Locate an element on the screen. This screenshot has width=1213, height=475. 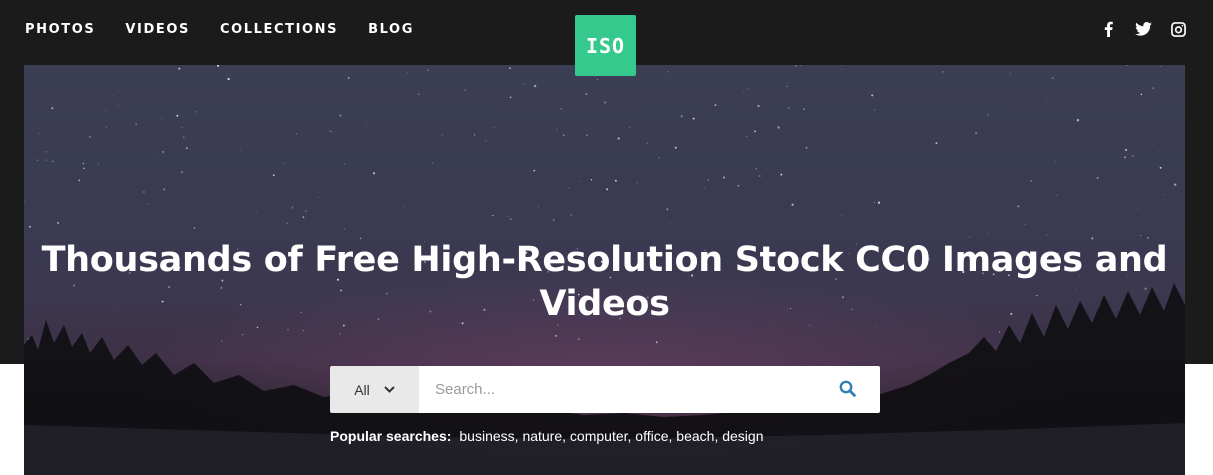
logo-text: ISO is located at coordinates (605, 45).